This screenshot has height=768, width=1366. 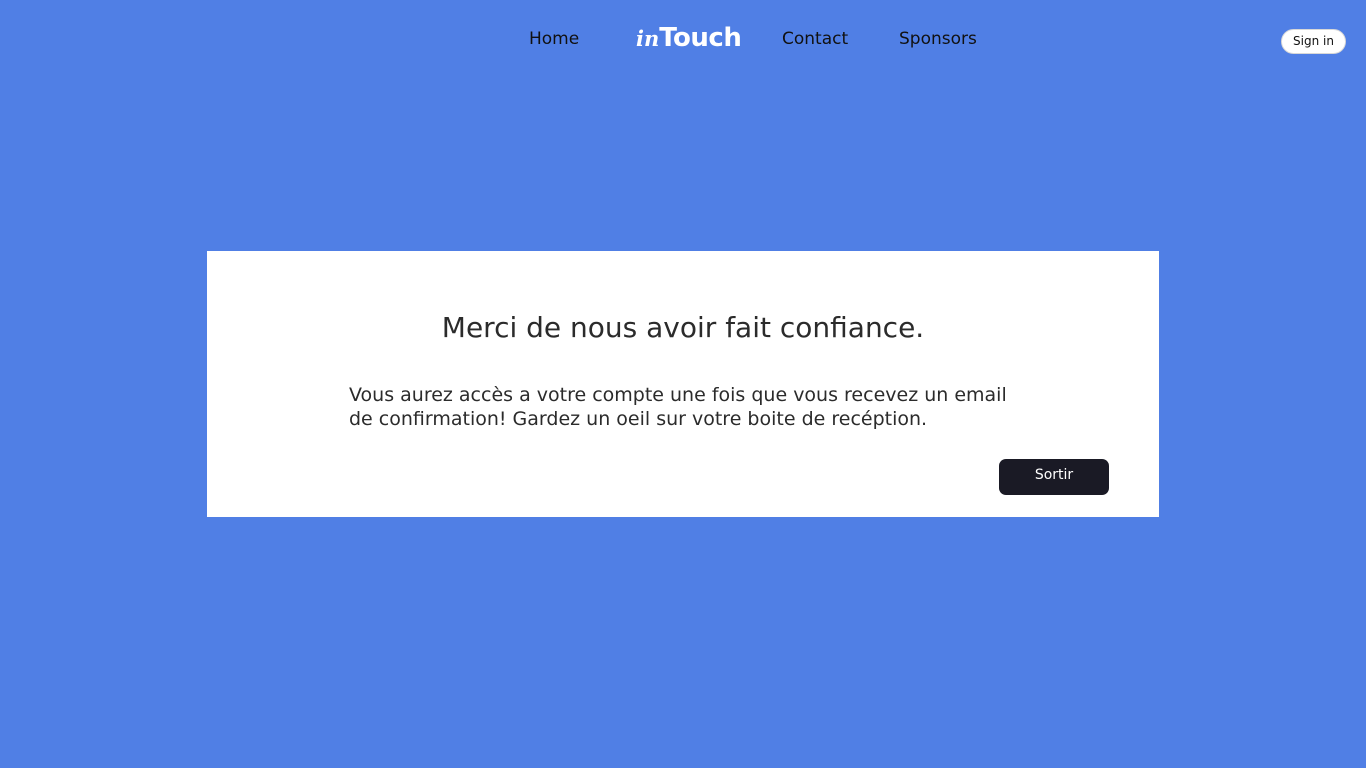 What do you see at coordinates (554, 39) in the screenshot?
I see `nav-link-home: Home` at bounding box center [554, 39].